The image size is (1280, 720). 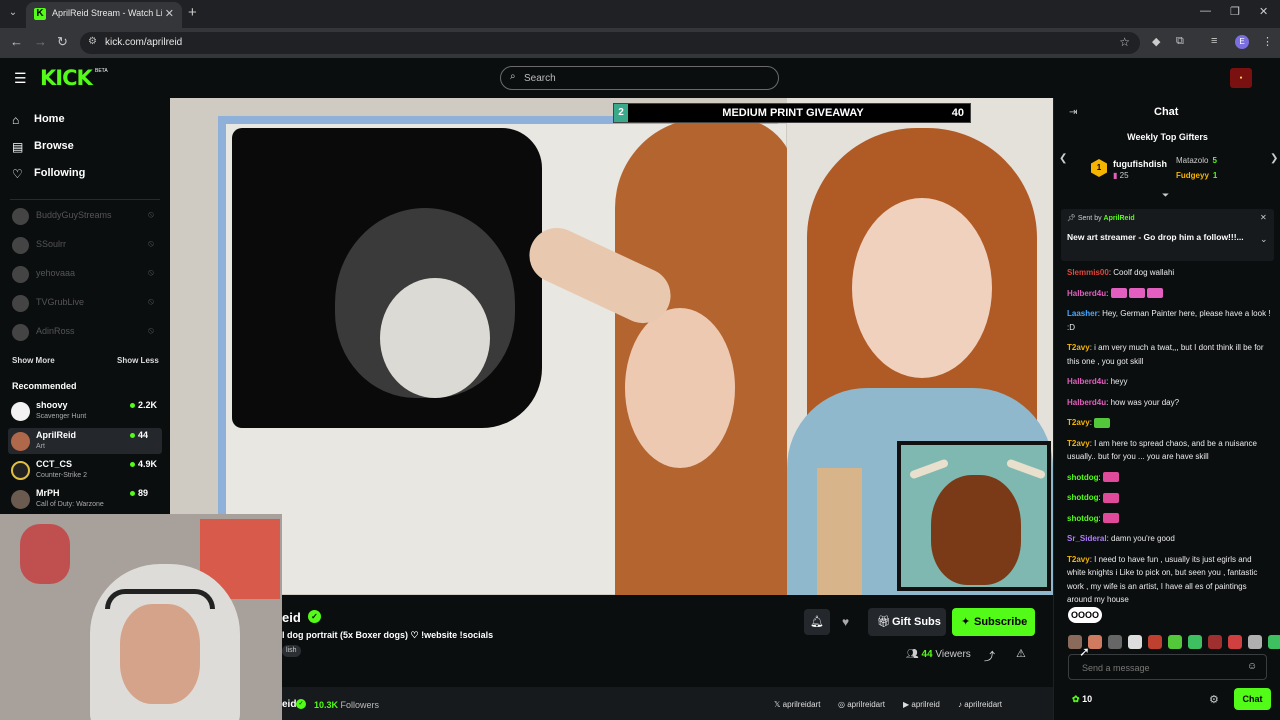 I want to click on new-tab-button: +, so click(x=192, y=12).